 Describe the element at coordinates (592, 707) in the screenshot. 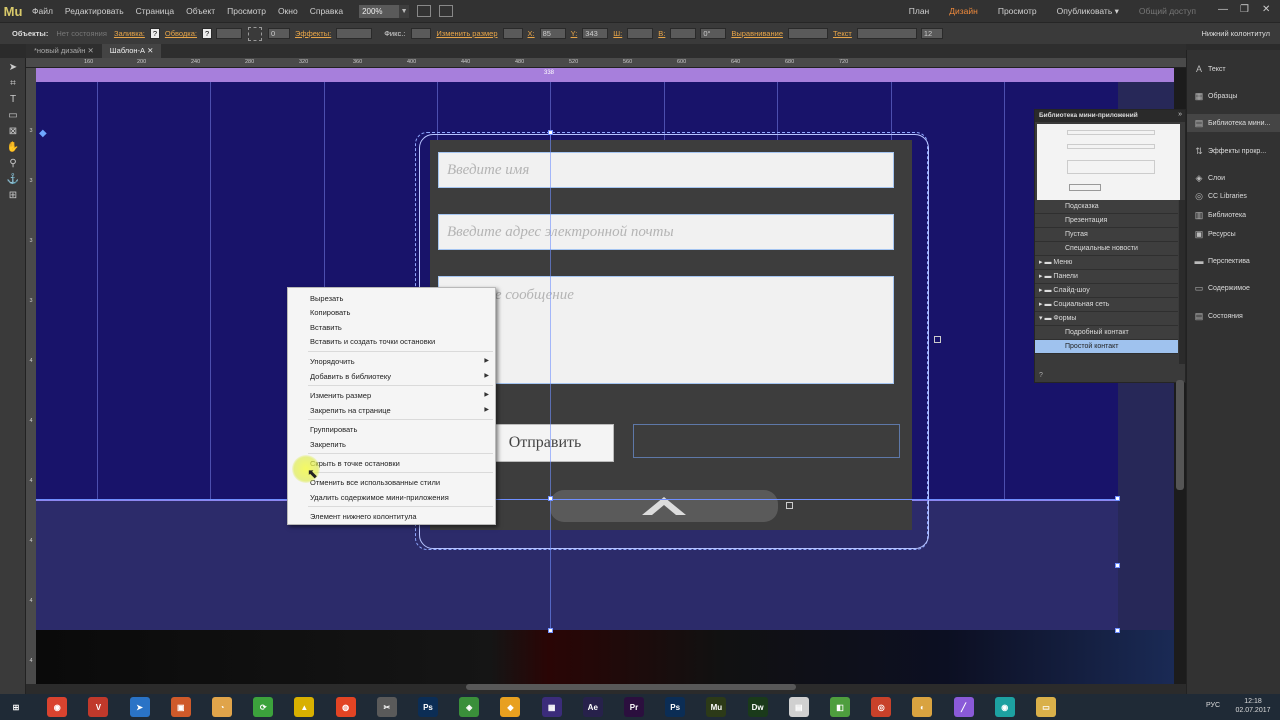

I see `taskbar-after-effects-icon: Ae` at that location.